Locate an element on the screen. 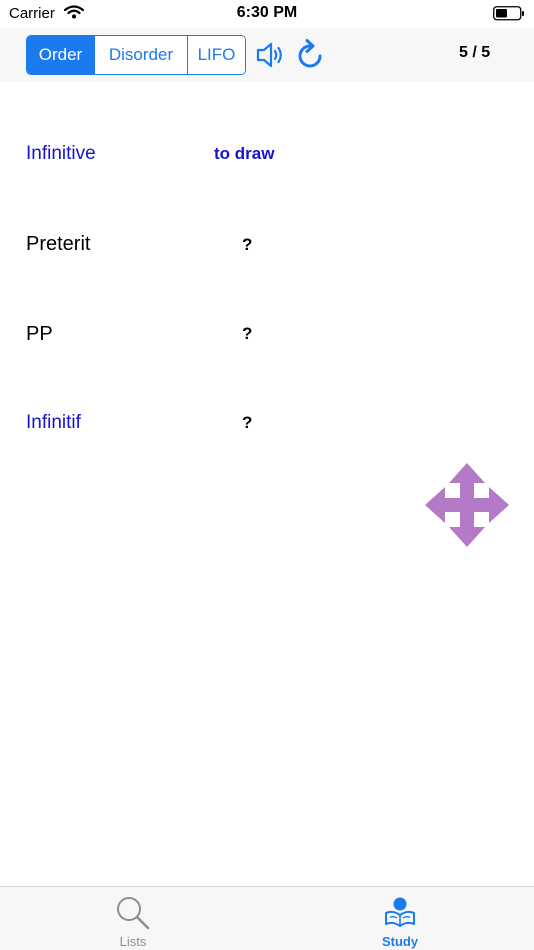  mode-segmented-control: Order Disorder LIFO is located at coordinates (136, 55).